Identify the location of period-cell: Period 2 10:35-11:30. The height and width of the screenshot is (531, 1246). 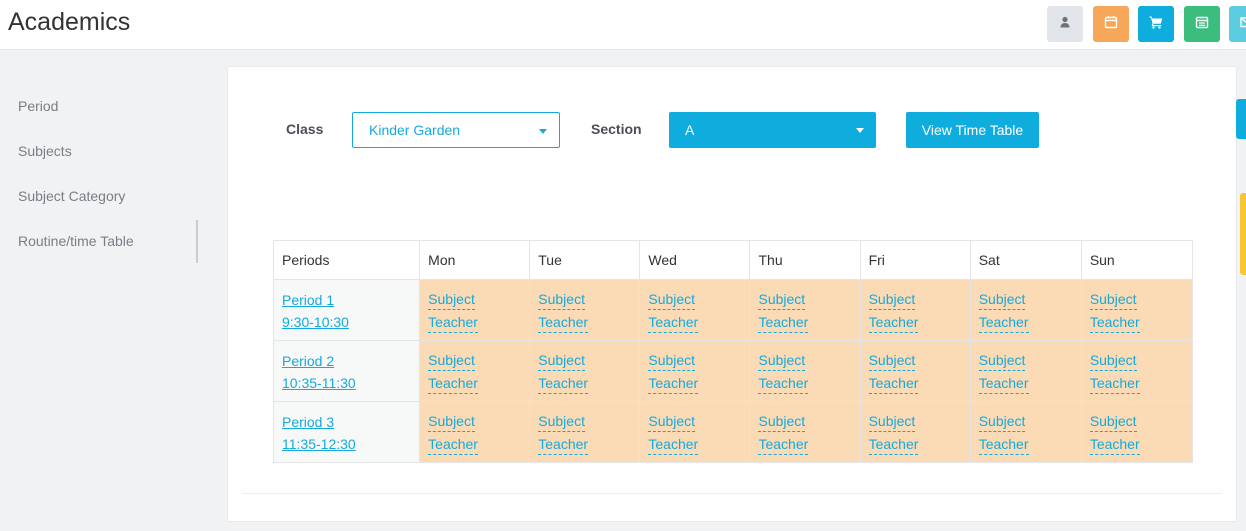
(346, 371).